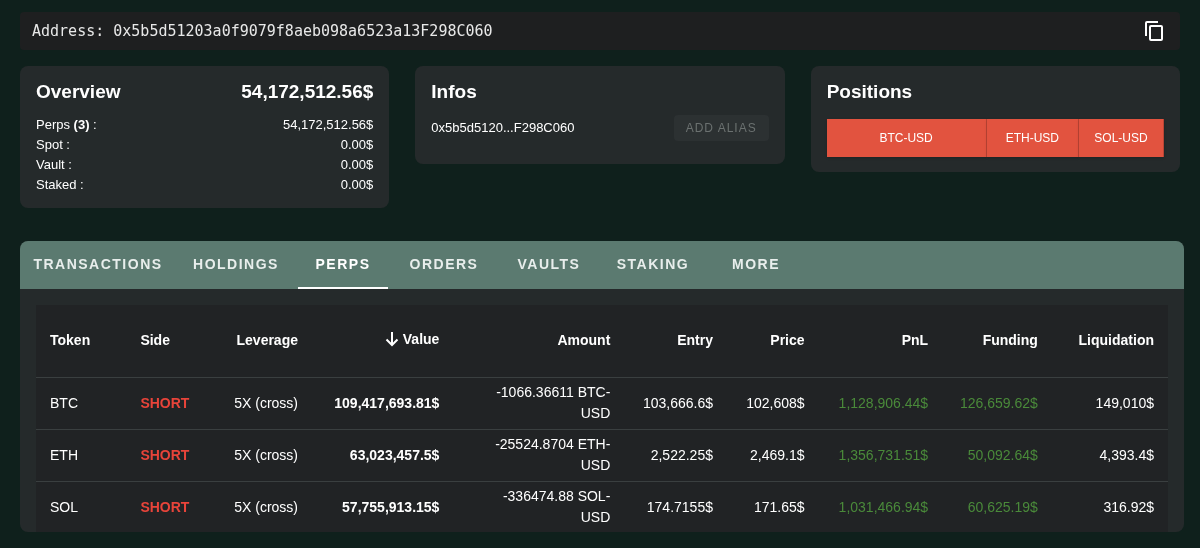  What do you see at coordinates (1154, 31) in the screenshot?
I see `copy-icon` at bounding box center [1154, 31].